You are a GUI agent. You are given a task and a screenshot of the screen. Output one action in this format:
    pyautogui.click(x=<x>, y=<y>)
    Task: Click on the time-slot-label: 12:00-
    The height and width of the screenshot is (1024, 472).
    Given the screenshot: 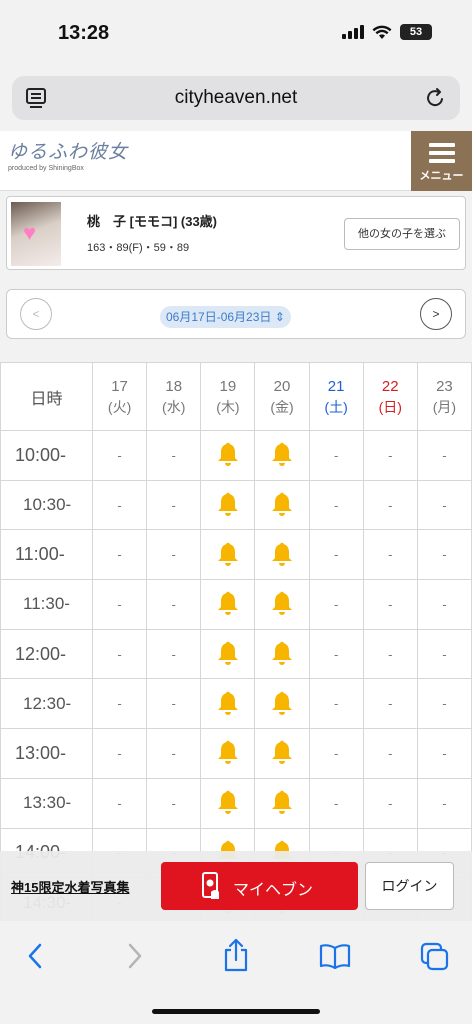 What is the action you would take?
    pyautogui.click(x=46, y=654)
    